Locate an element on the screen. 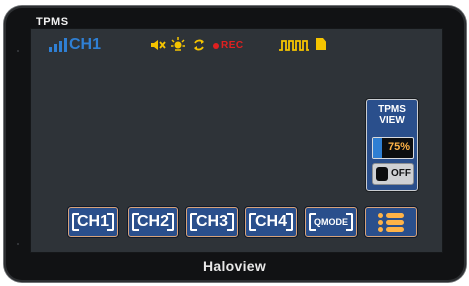 The width and height of the screenshot is (469, 286). ch4-button: CH4 is located at coordinates (271, 222).